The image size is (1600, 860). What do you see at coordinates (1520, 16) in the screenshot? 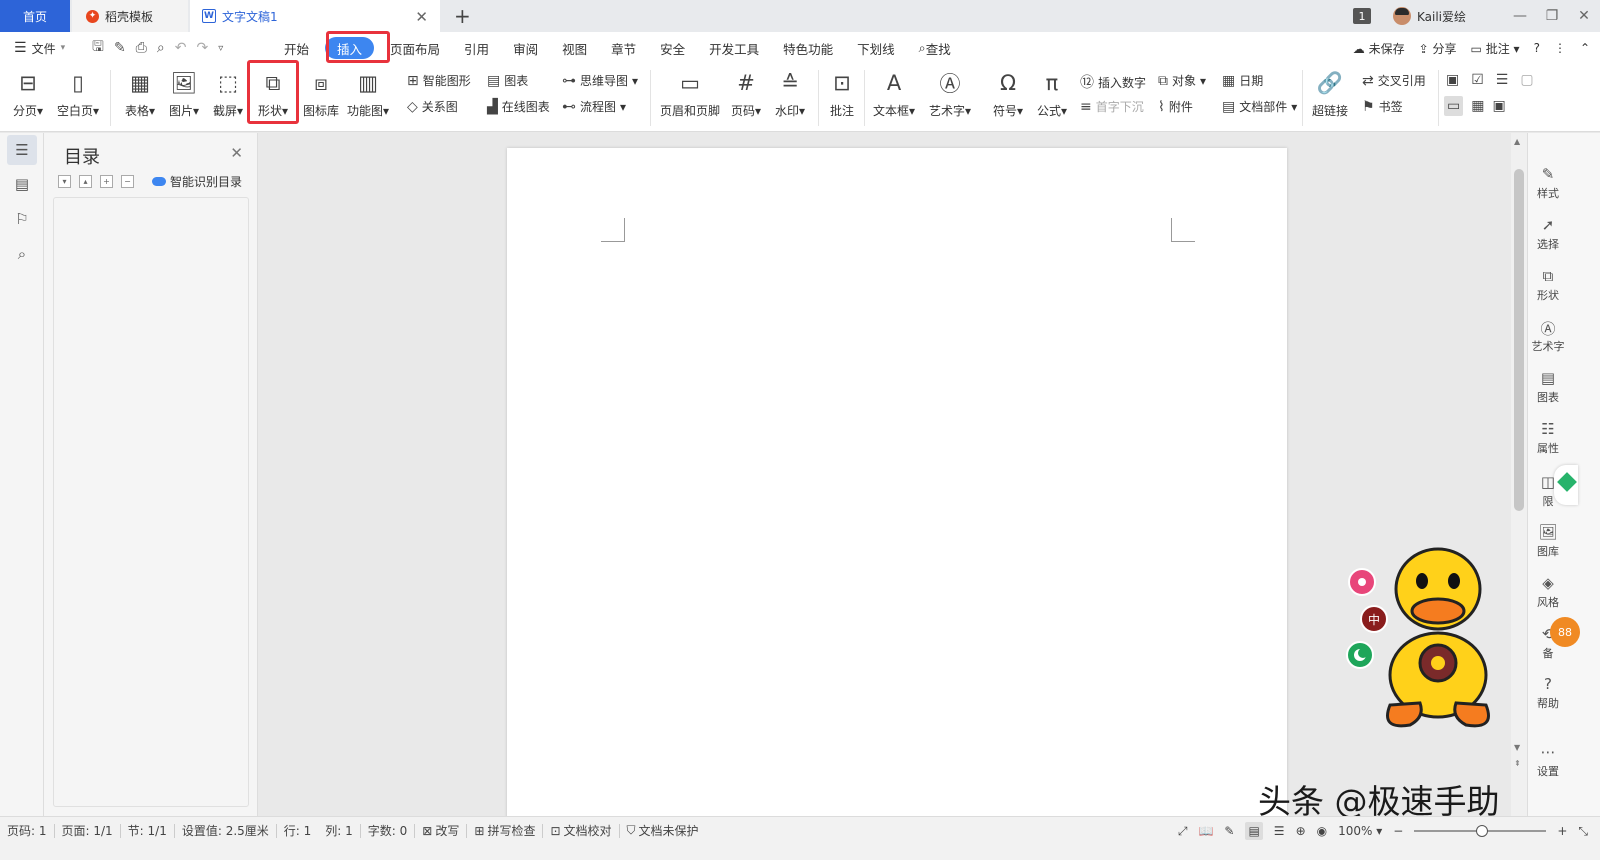
I see `minimize-icon: —` at bounding box center [1520, 16].